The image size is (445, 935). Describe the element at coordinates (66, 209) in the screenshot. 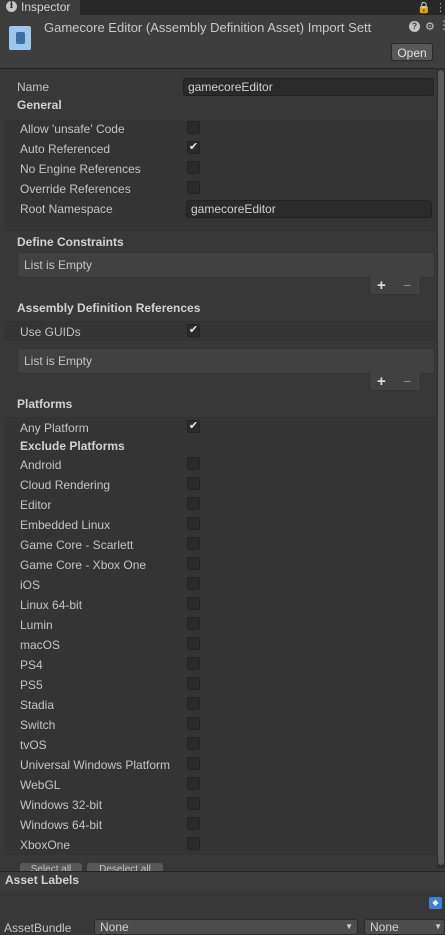

I see `root-namespace-label: Root Namespace` at that location.